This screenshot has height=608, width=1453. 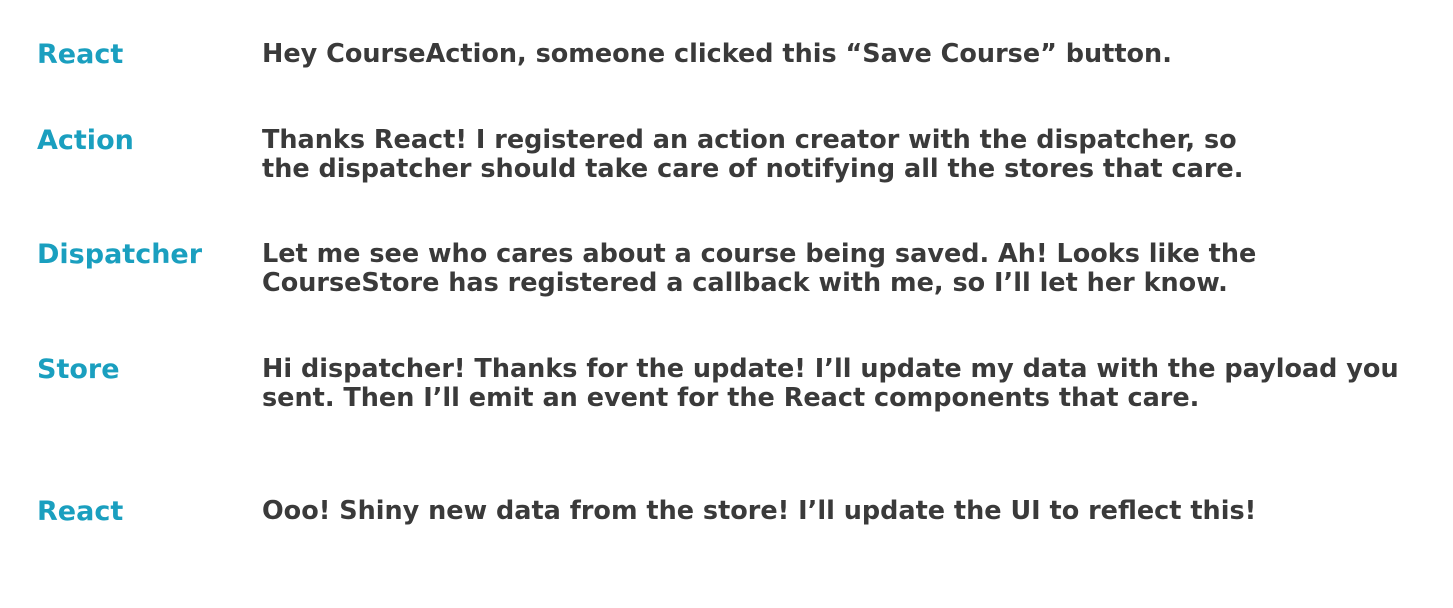 What do you see at coordinates (120, 254) in the screenshot?
I see `speaker-label: Dispatcher` at bounding box center [120, 254].